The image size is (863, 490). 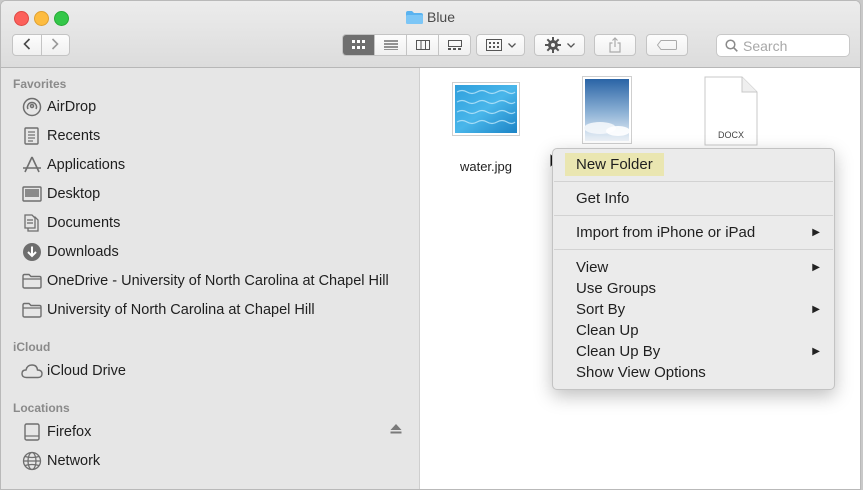 I want to click on share-icon, so click(x=615, y=45).